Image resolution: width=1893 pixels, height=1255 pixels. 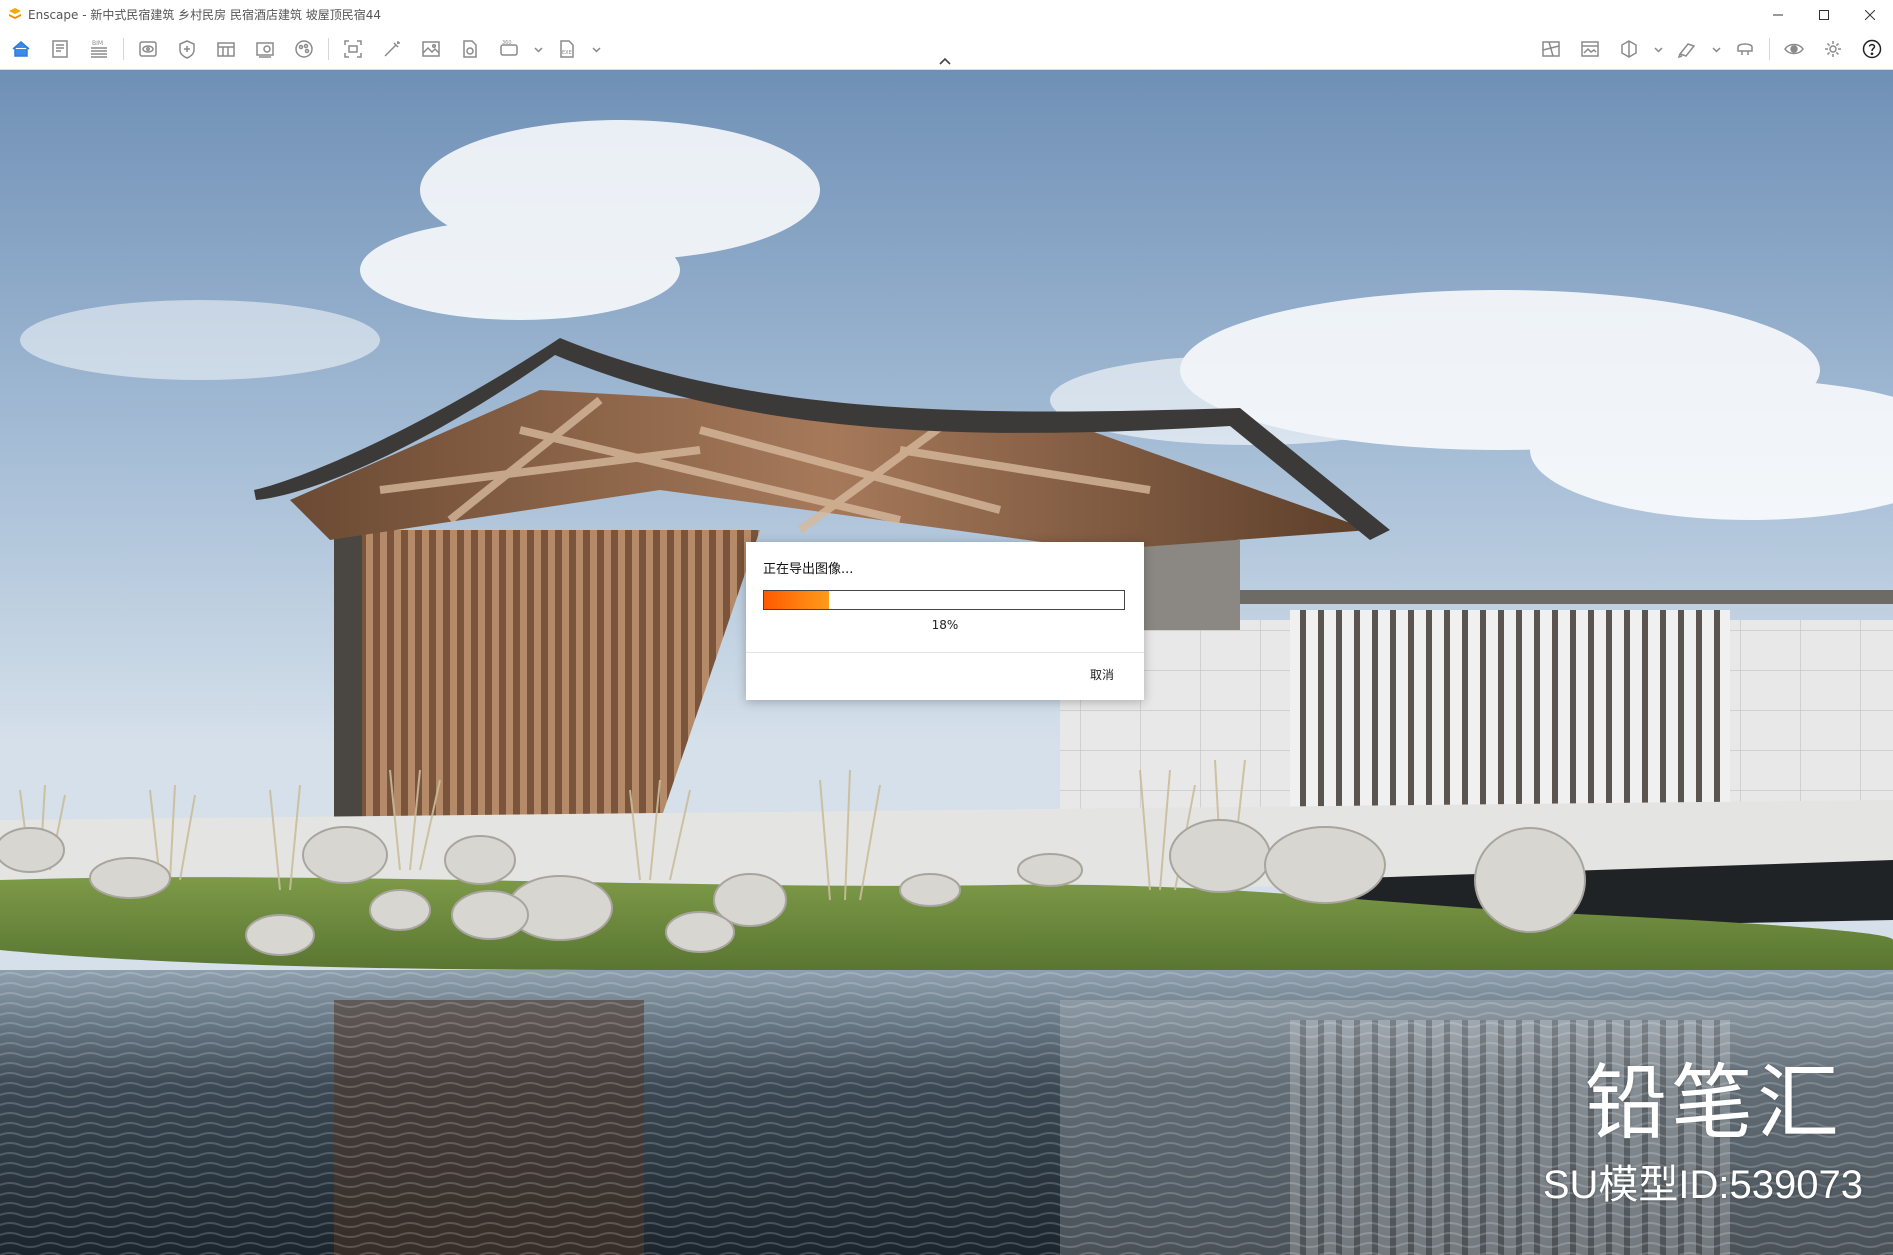 I want to click on collapse-toolbar-button, so click(x=948, y=58).